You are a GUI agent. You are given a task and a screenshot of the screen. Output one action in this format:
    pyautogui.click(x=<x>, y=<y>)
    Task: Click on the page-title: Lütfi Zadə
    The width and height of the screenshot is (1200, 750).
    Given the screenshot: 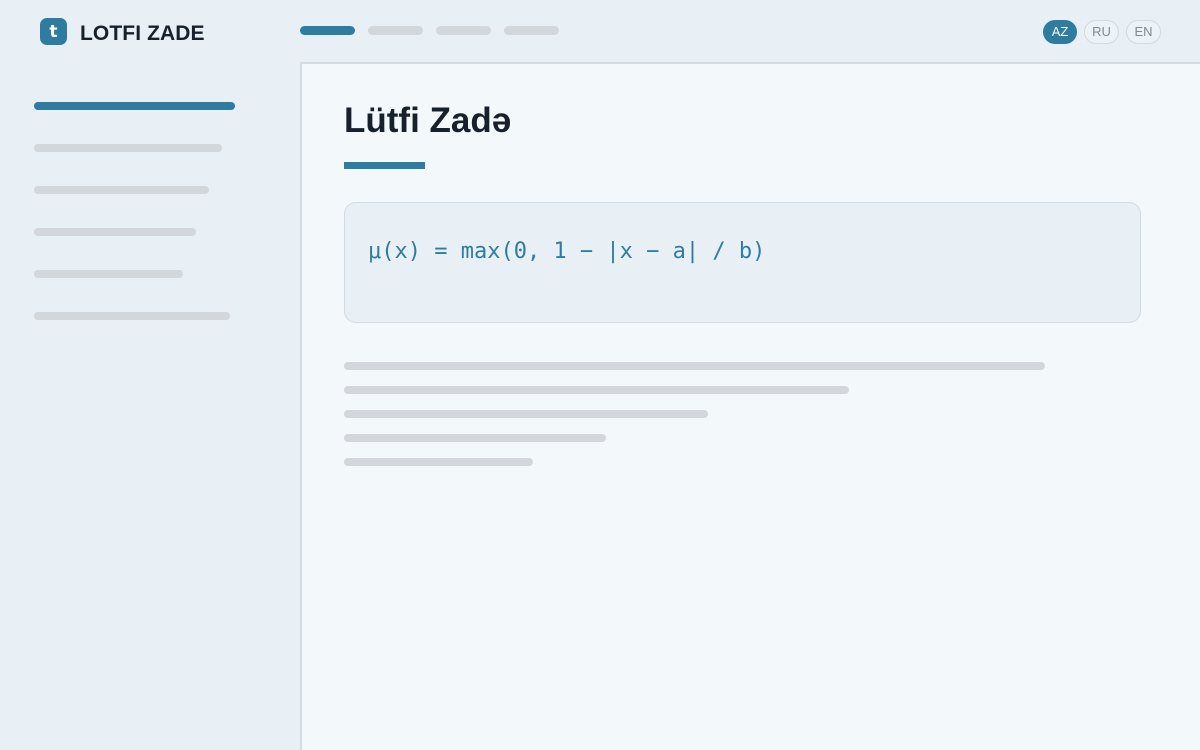 What is the action you would take?
    pyautogui.click(x=428, y=120)
    